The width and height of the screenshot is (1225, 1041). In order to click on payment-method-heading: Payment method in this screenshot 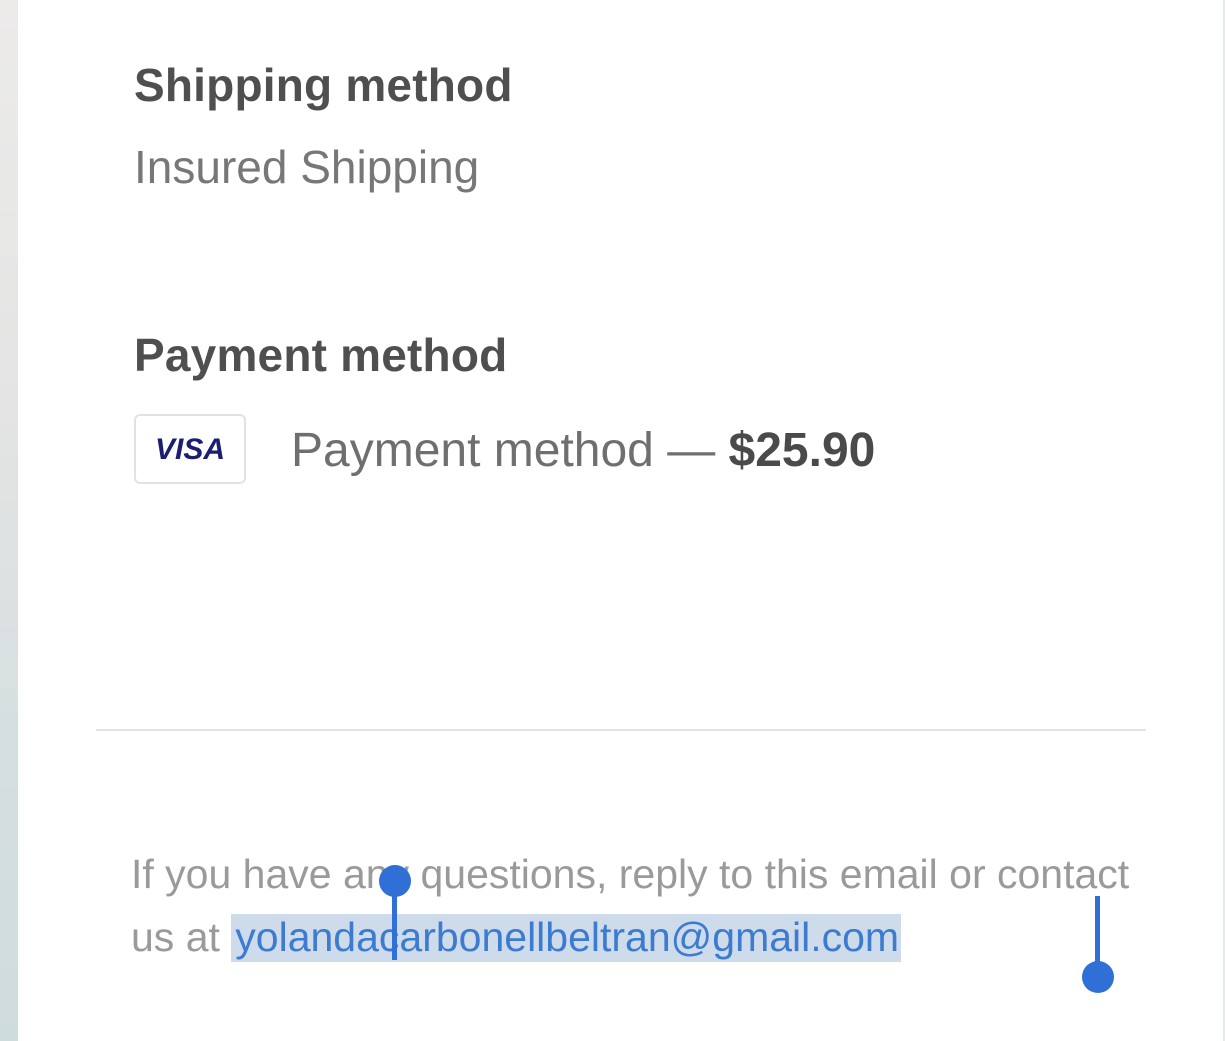, I will do `click(321, 355)`.